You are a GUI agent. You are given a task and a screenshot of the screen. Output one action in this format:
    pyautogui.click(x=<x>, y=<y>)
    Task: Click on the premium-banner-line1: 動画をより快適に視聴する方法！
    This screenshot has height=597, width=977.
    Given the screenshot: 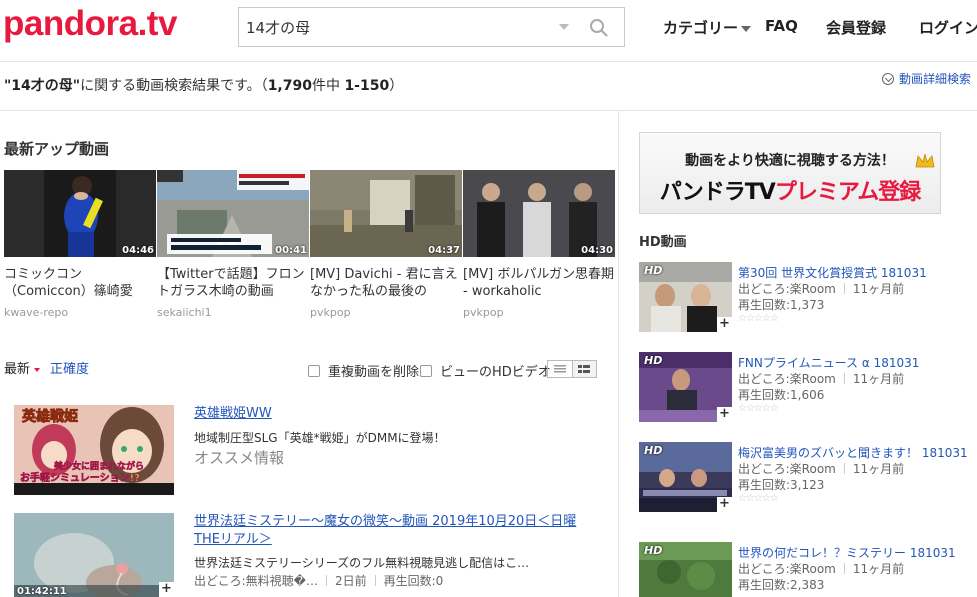 What is the action you would take?
    pyautogui.click(x=790, y=161)
    